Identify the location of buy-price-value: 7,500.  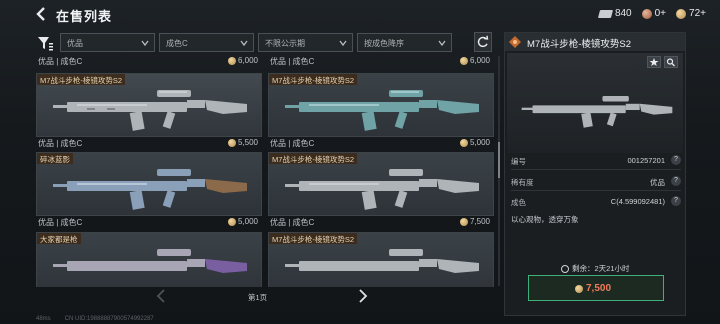
(599, 288).